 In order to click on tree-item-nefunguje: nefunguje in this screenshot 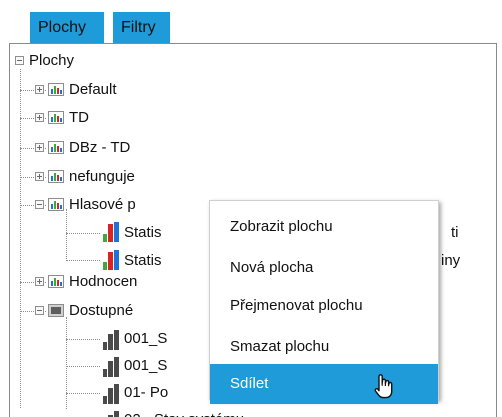, I will do `click(102, 177)`.